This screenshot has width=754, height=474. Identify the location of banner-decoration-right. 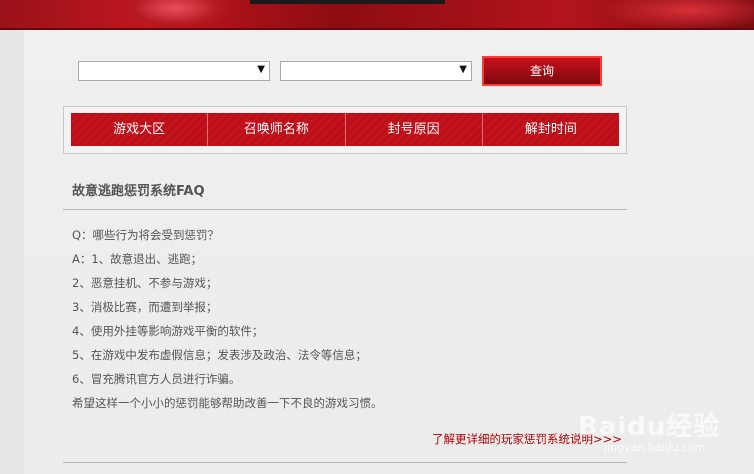
(677, 14).